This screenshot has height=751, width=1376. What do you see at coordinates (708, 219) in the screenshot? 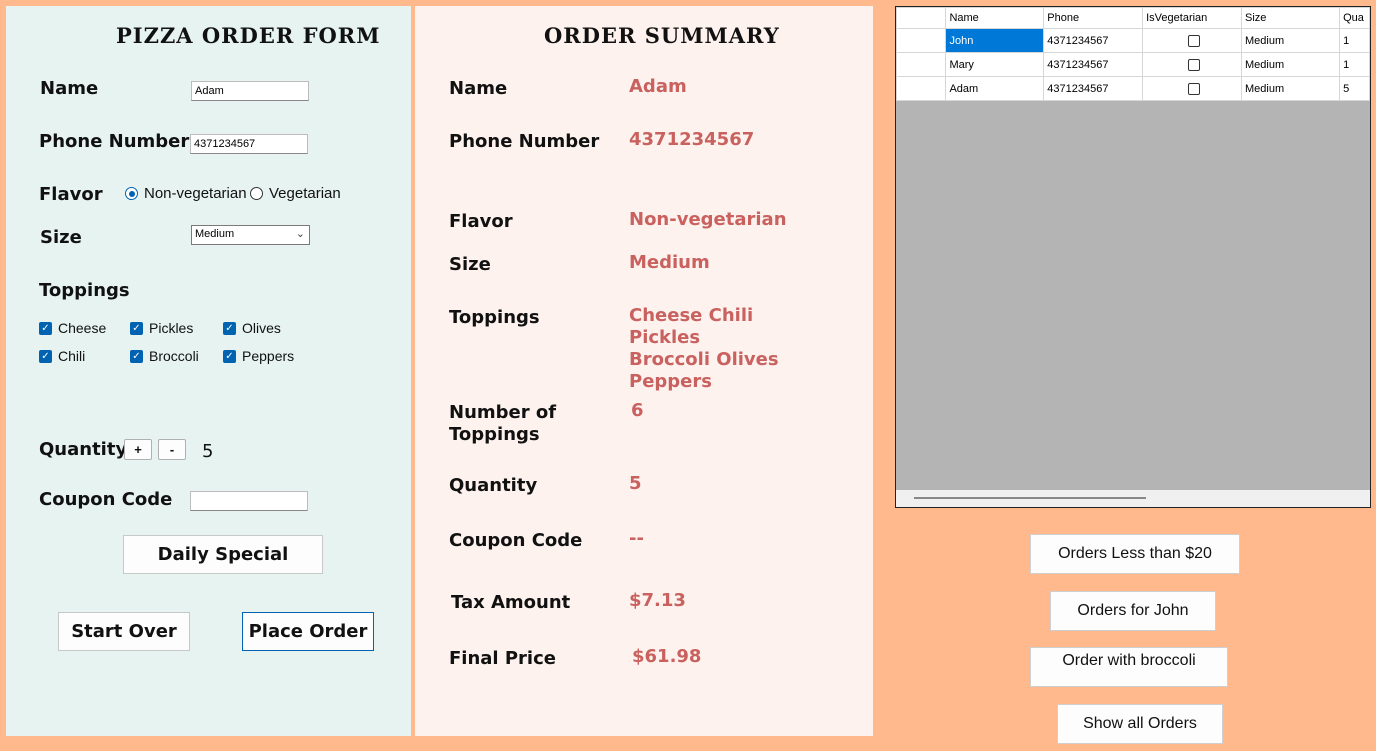
I see `summary-flavor-value: Non-vegetarian` at bounding box center [708, 219].